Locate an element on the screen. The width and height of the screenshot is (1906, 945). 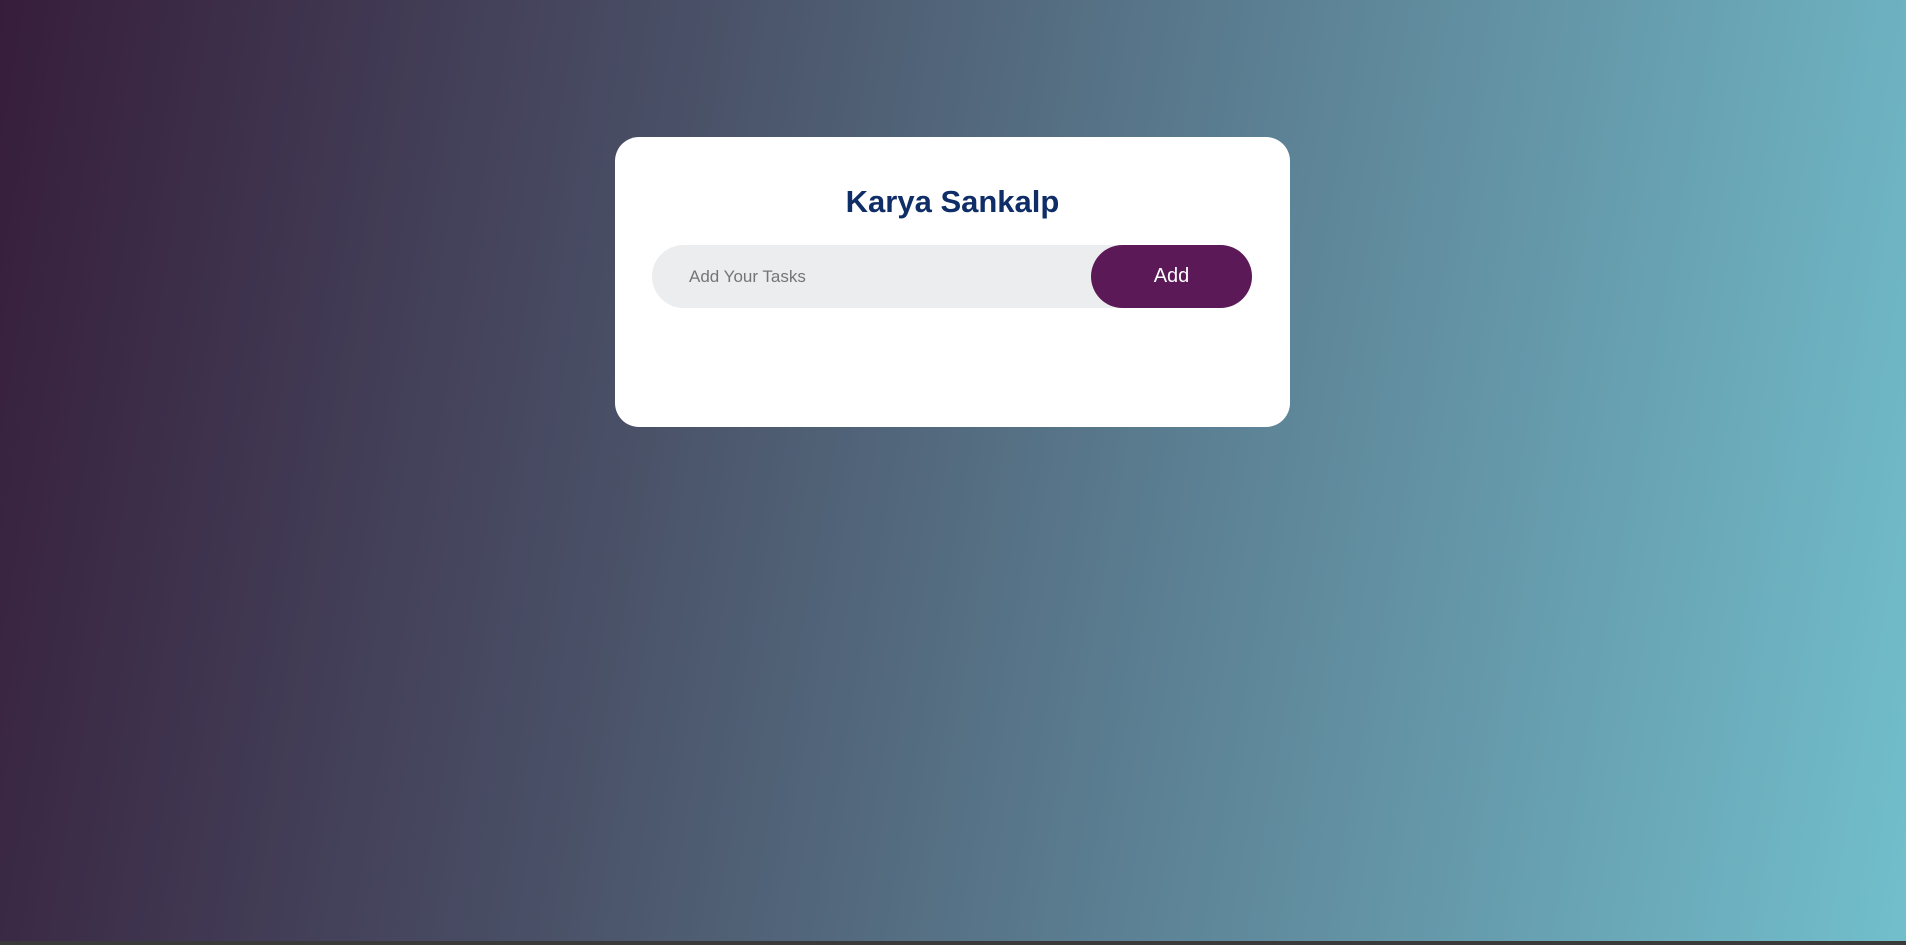
add-task-button: Add is located at coordinates (1171, 276).